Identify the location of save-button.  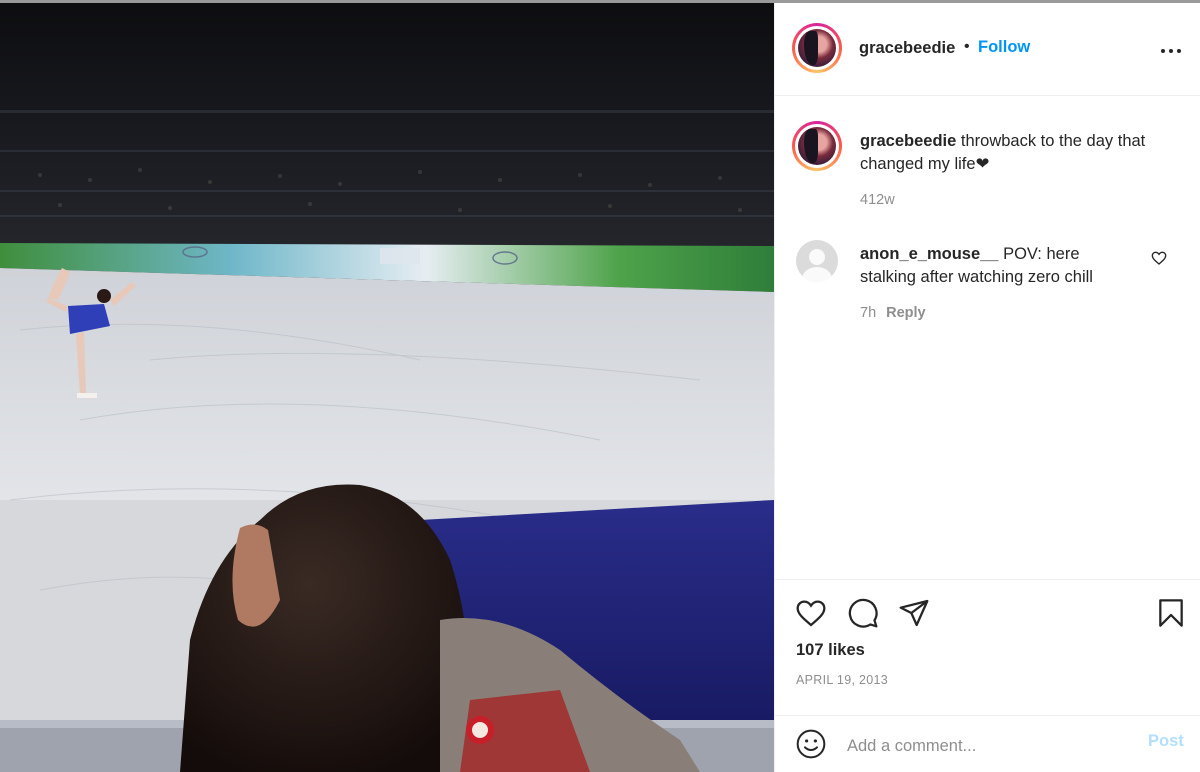
(1171, 615).